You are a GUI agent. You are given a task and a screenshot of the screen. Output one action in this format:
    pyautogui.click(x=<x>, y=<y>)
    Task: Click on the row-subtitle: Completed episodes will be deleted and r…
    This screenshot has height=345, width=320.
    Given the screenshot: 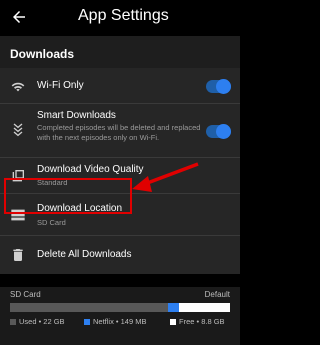 What is the action you would take?
    pyautogui.click(x=119, y=132)
    